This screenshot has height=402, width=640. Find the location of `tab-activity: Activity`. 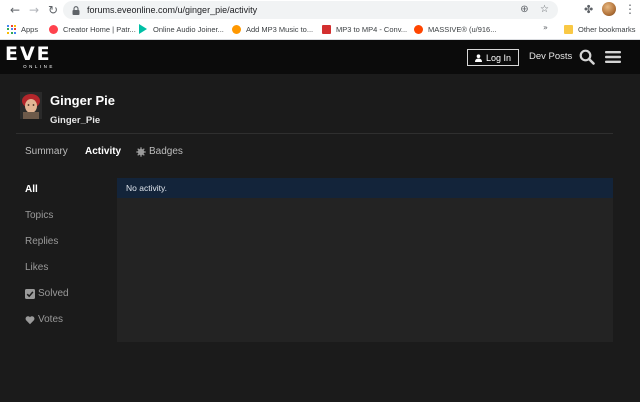

tab-activity: Activity is located at coordinates (103, 151).